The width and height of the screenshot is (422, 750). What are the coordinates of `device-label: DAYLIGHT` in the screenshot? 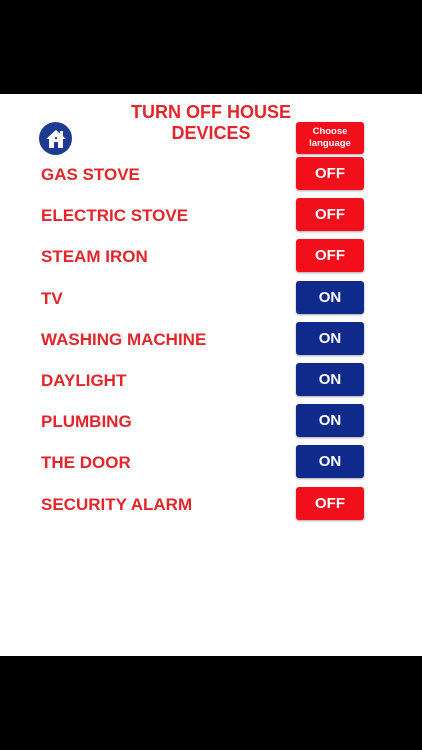 It's located at (84, 380).